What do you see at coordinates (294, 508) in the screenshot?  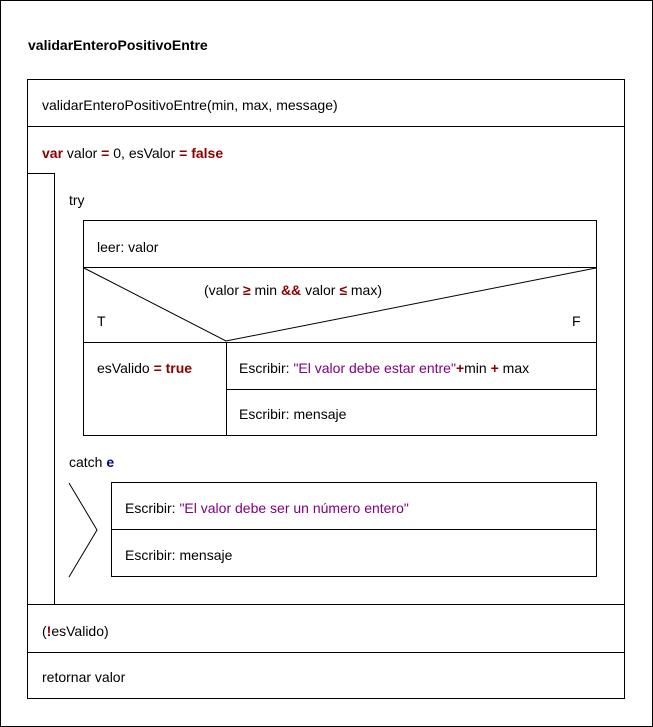 I see `string-literal: "El valor debe ser un número entero"` at bounding box center [294, 508].